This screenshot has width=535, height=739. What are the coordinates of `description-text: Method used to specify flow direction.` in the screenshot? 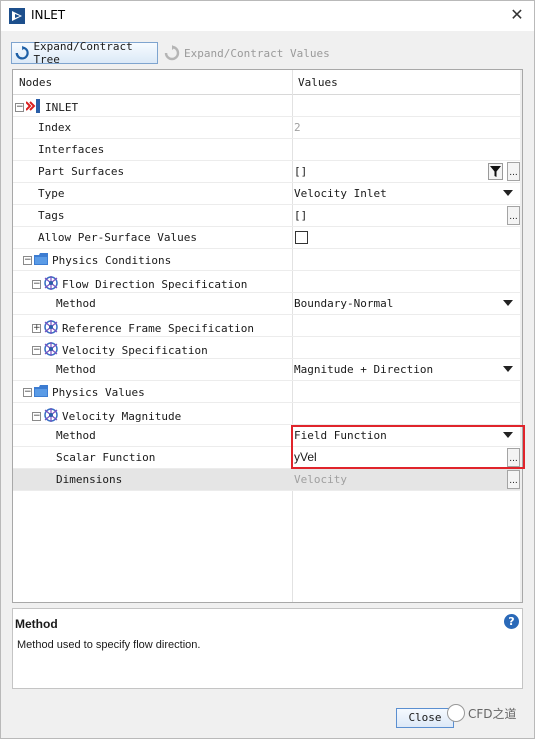 It's located at (109, 645).